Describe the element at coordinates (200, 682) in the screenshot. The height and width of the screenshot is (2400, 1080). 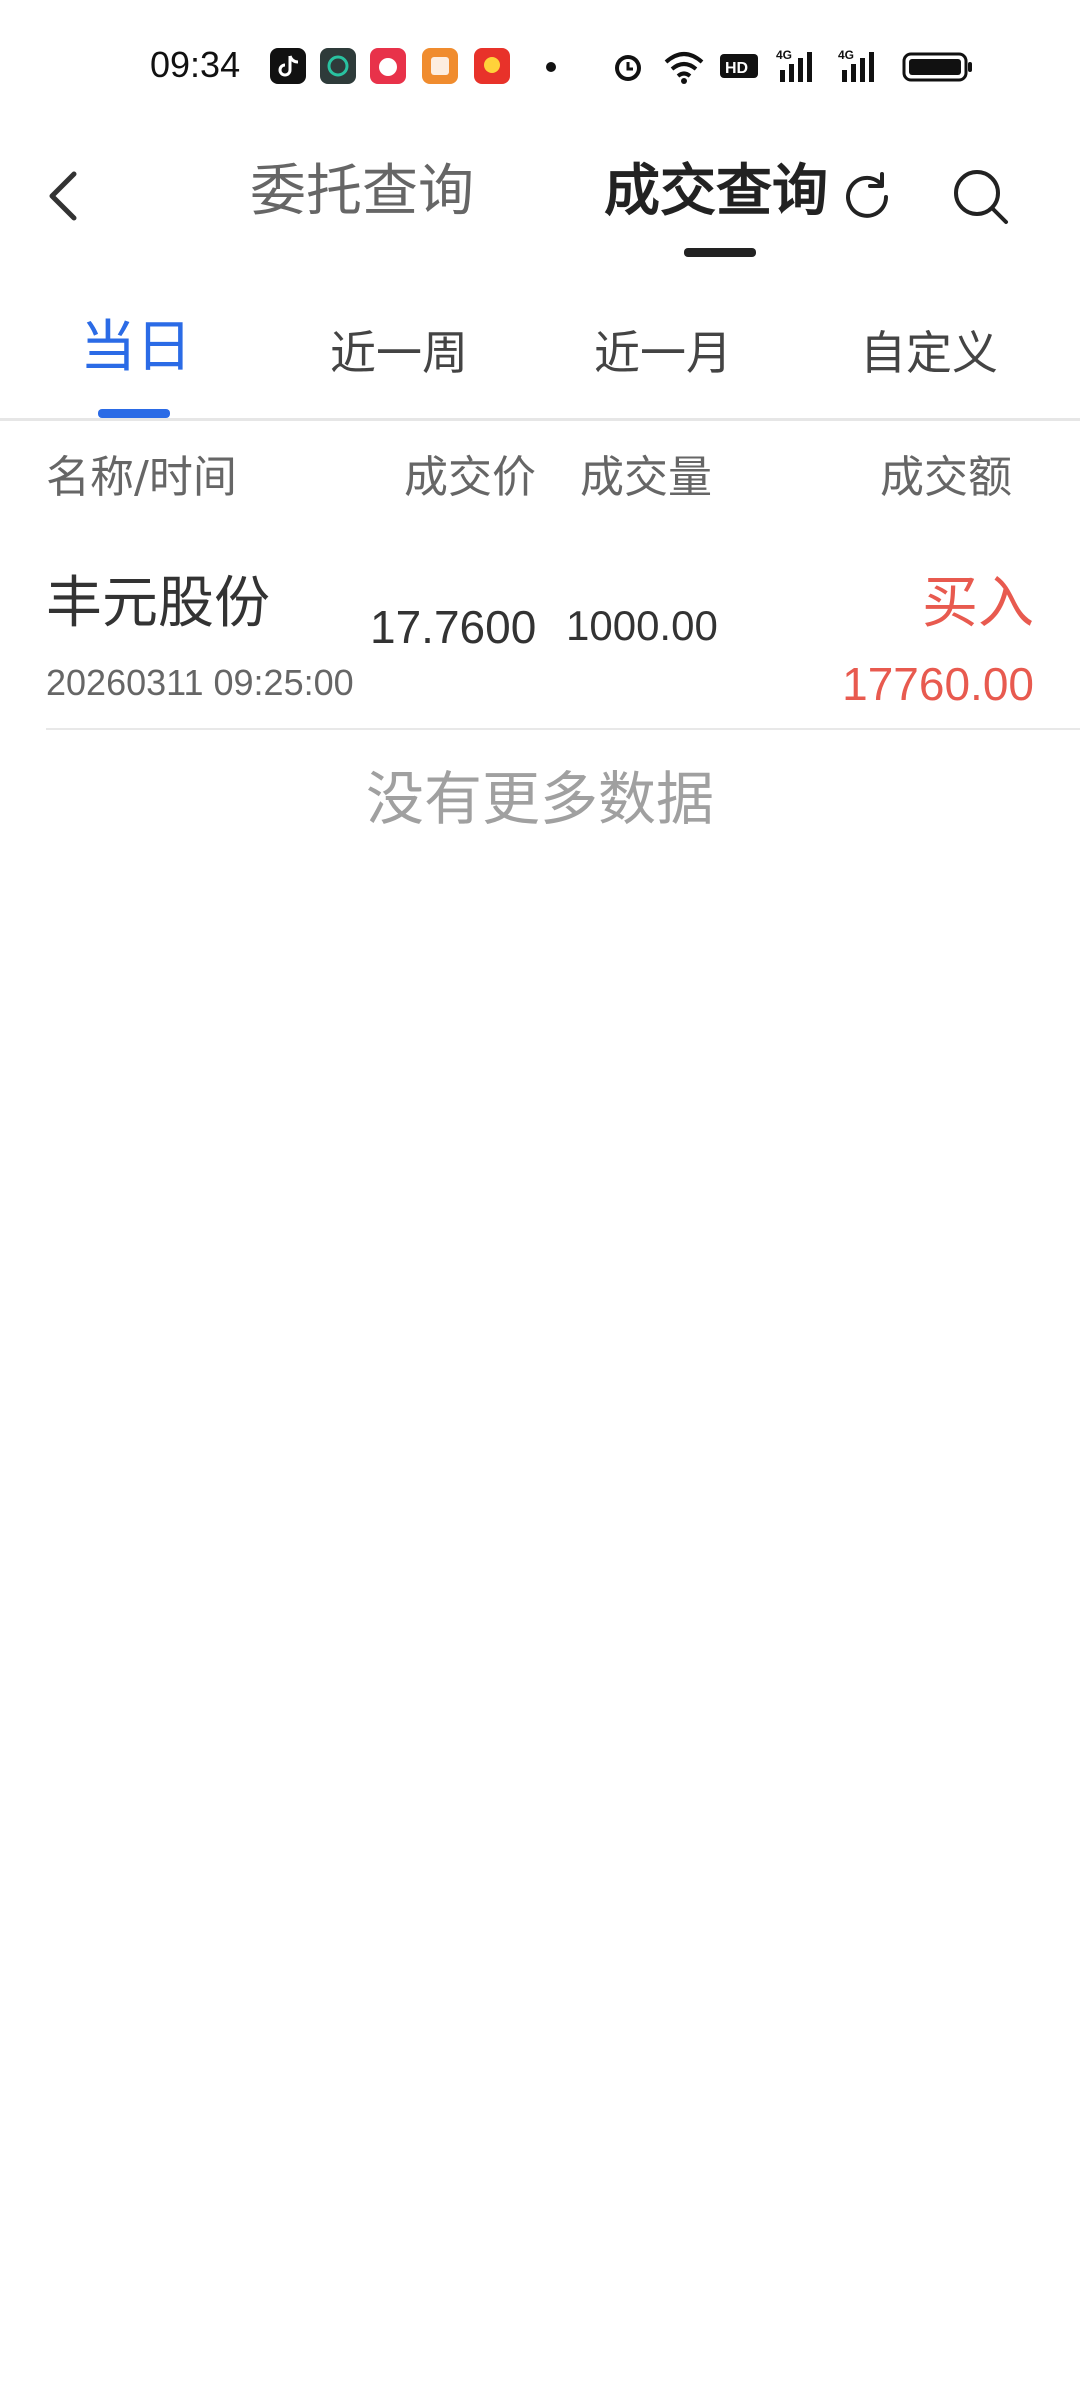
I see `trade-time: 20260311 09:25:00` at that location.